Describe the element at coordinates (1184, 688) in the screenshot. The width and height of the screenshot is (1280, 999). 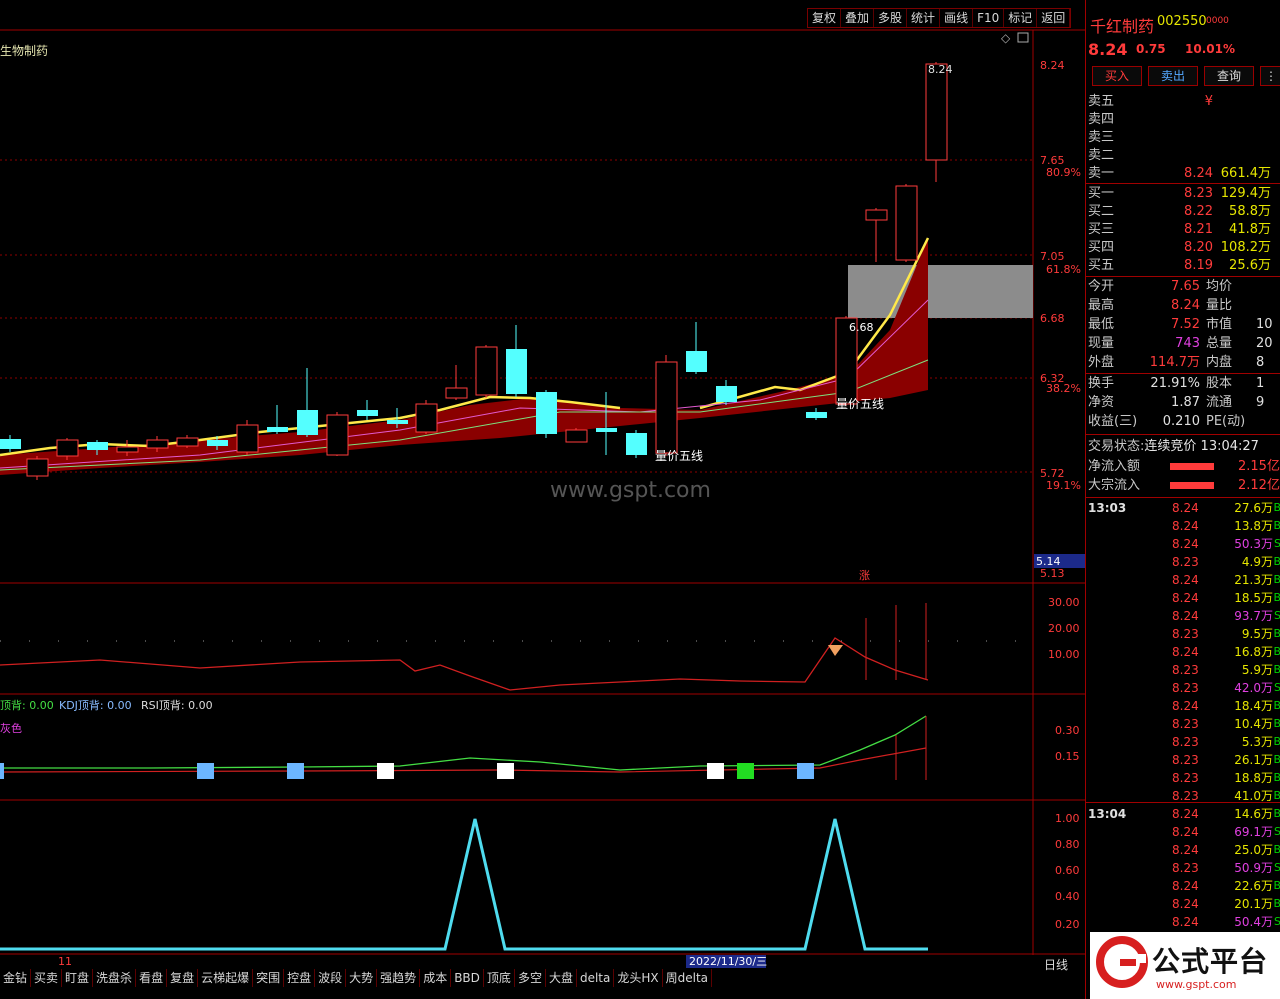
I see `tick-row: 8.23 42.0万 S` at that location.